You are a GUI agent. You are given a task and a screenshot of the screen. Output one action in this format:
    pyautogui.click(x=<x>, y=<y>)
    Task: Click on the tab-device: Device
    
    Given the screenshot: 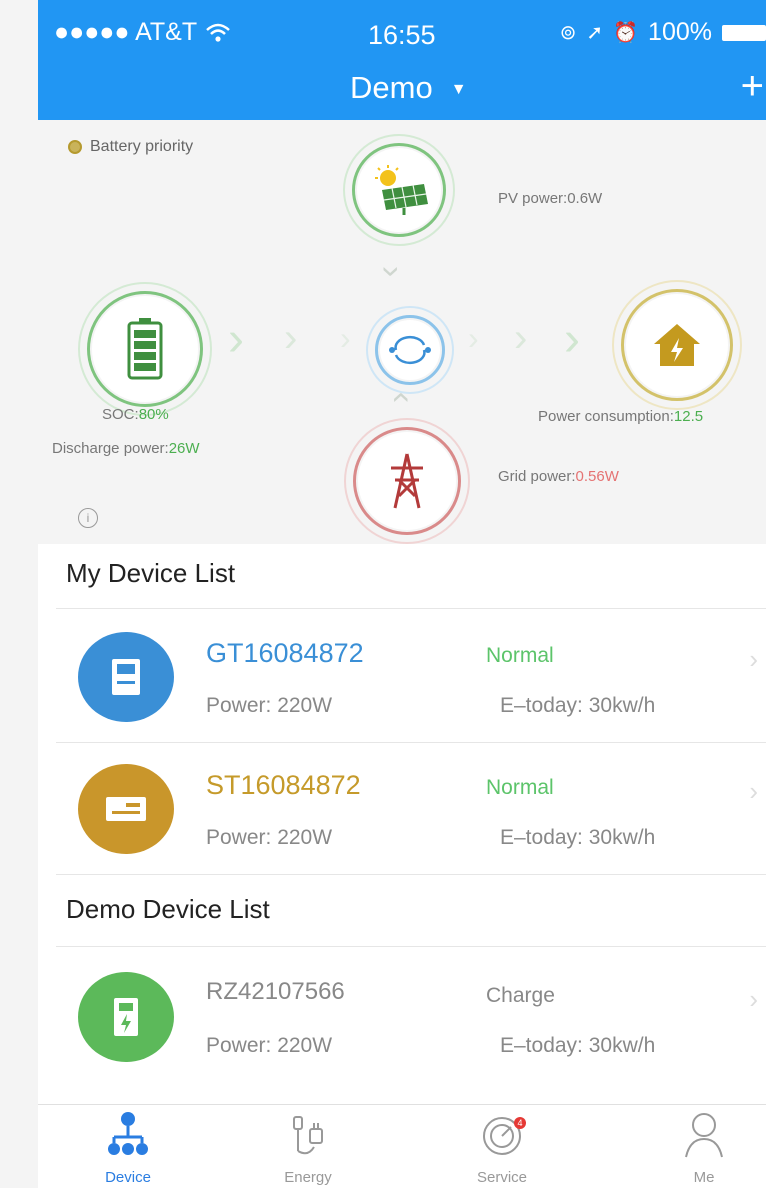 What is the action you would take?
    pyautogui.click(x=128, y=1148)
    